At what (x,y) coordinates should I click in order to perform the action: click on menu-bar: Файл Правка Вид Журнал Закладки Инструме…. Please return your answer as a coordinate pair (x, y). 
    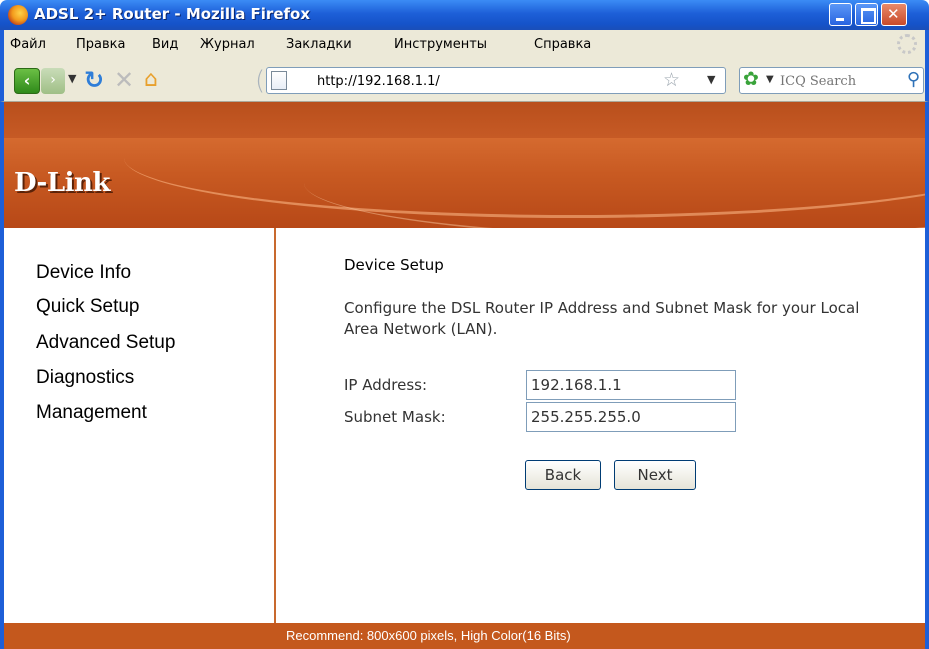
    Looking at the image, I should click on (464, 44).